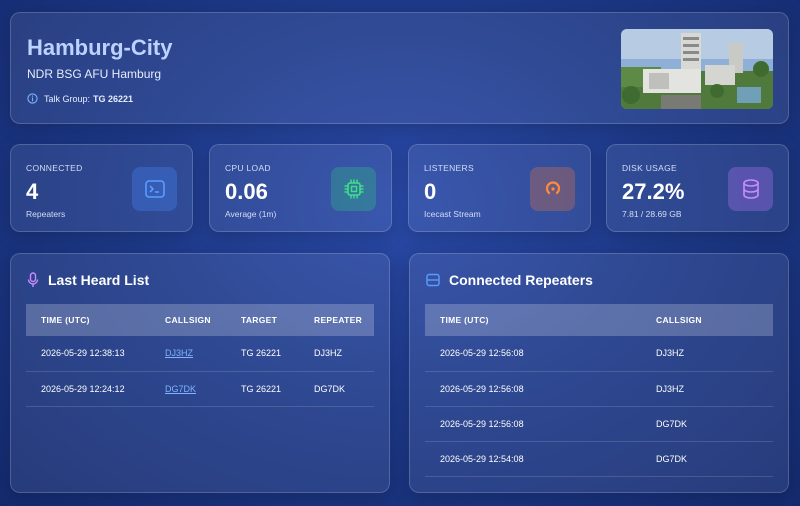 The image size is (800, 506). What do you see at coordinates (449, 168) in the screenshot?
I see `stat-label: LISTENERS` at bounding box center [449, 168].